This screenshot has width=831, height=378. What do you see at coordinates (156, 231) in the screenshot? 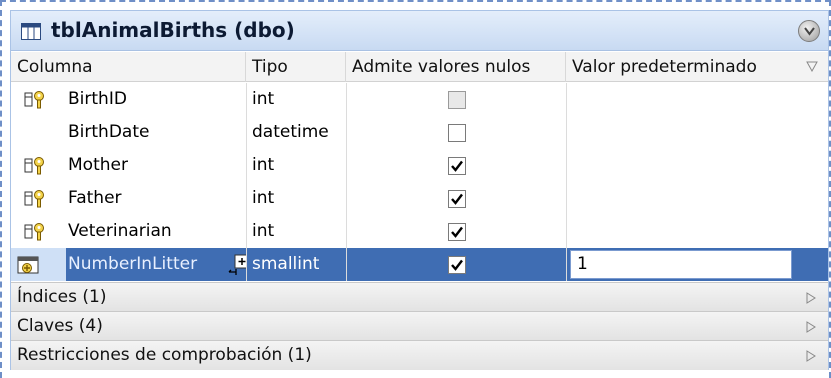
I see `column-name: Veterinarian` at bounding box center [156, 231].